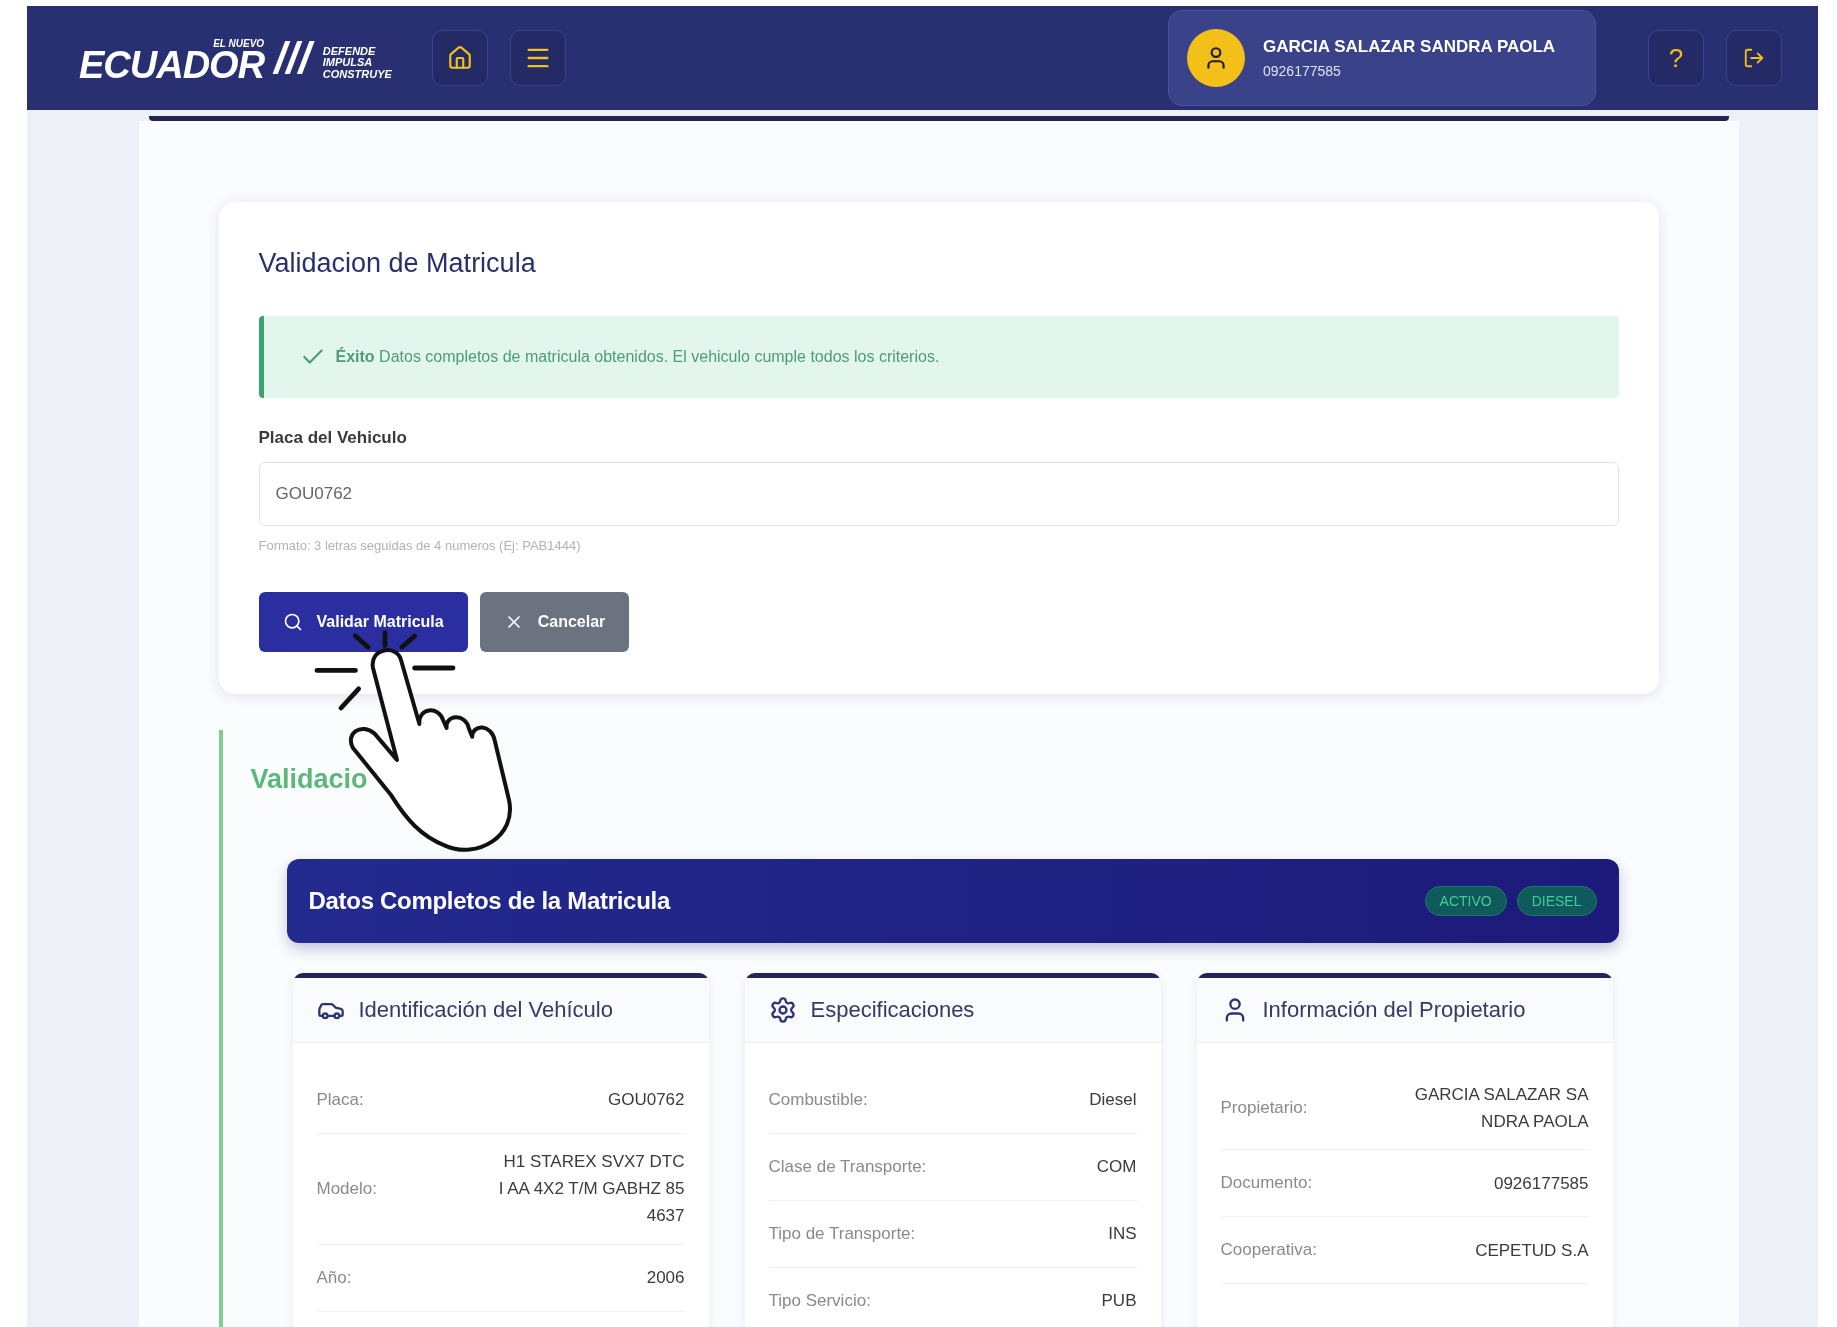 This screenshot has width=1837, height=1327. Describe the element at coordinates (938, 494) in the screenshot. I see `plate-input: GOU0762` at that location.